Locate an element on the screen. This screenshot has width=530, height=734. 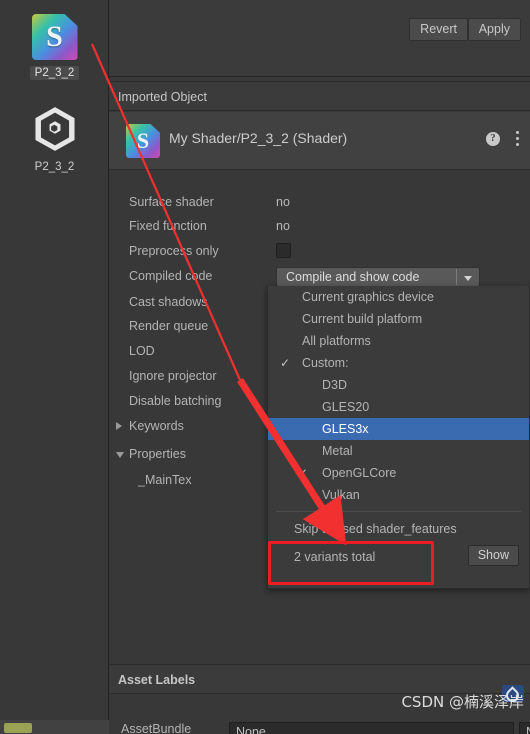
apply-button: Apply is located at coordinates (494, 29).